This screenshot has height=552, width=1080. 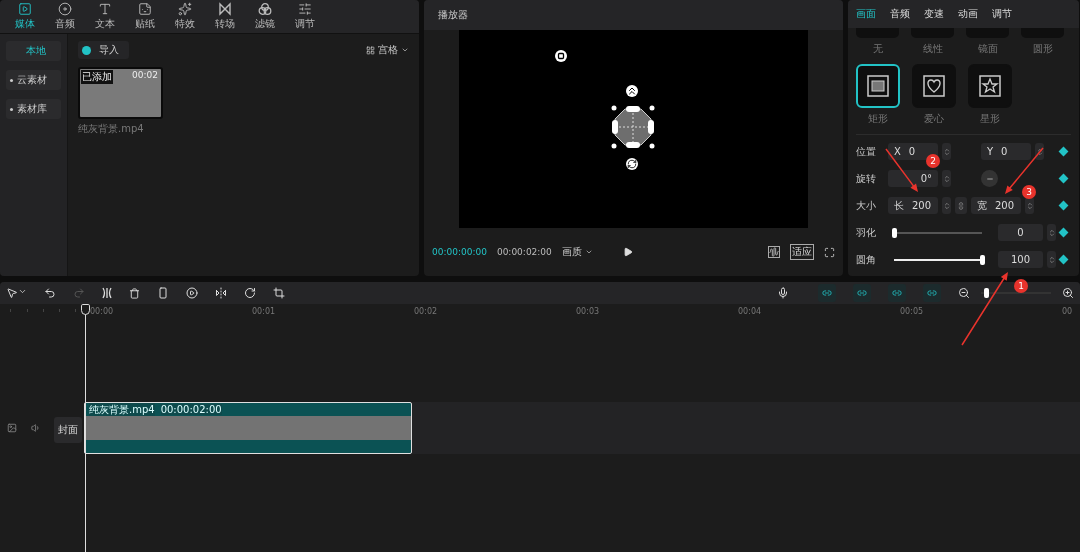 I want to click on length-field: 长 200, so click(x=913, y=205).